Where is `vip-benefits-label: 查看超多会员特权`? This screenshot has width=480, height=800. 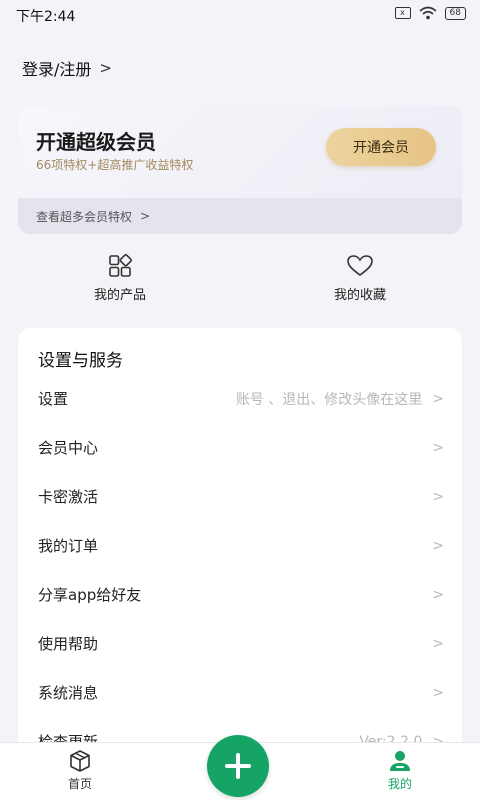
vip-benefits-label: 查看超多会员特权 is located at coordinates (84, 216).